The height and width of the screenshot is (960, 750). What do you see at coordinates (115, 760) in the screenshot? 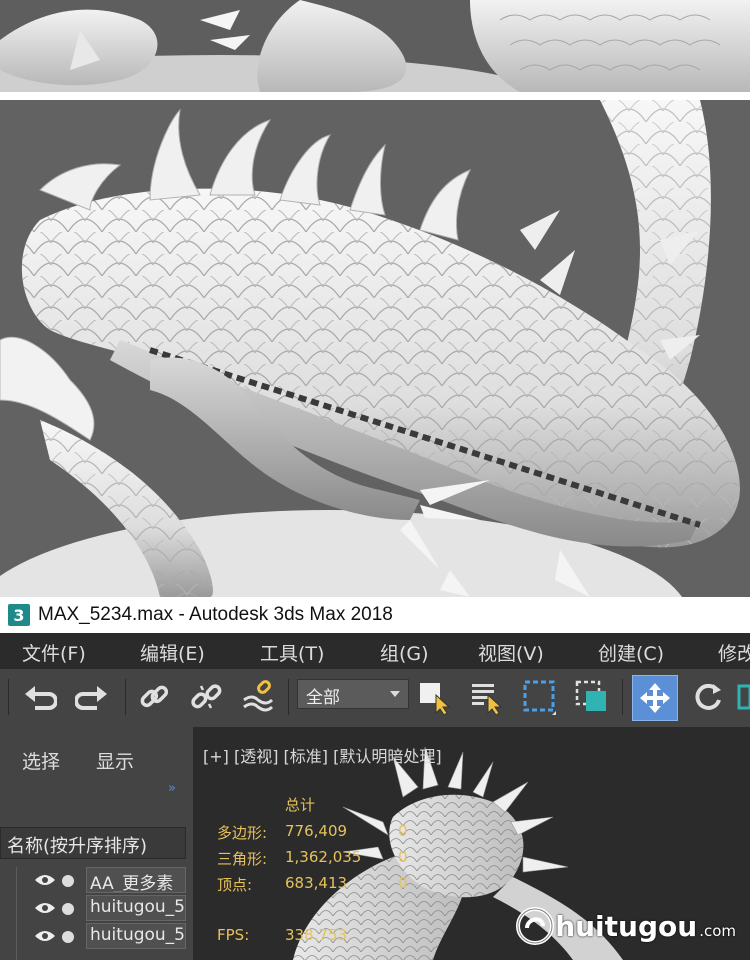
I see `tab-display: 显示` at bounding box center [115, 760].